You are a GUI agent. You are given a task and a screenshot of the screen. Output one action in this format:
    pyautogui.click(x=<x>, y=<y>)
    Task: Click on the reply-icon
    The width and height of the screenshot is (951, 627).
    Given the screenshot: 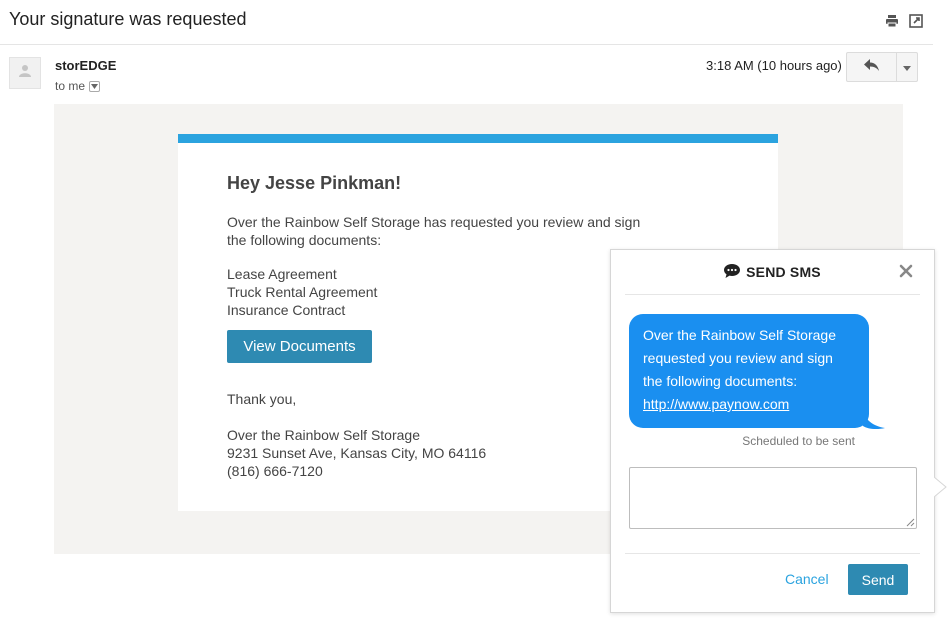 What is the action you would take?
    pyautogui.click(x=871, y=67)
    